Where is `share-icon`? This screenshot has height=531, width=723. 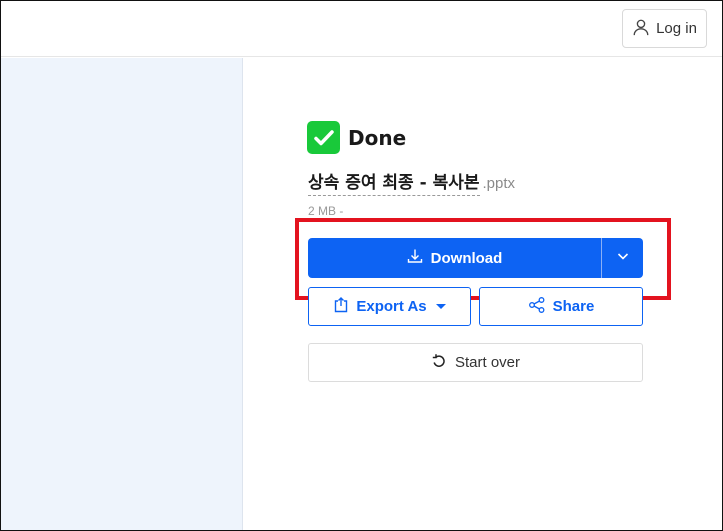
share-icon is located at coordinates (537, 307).